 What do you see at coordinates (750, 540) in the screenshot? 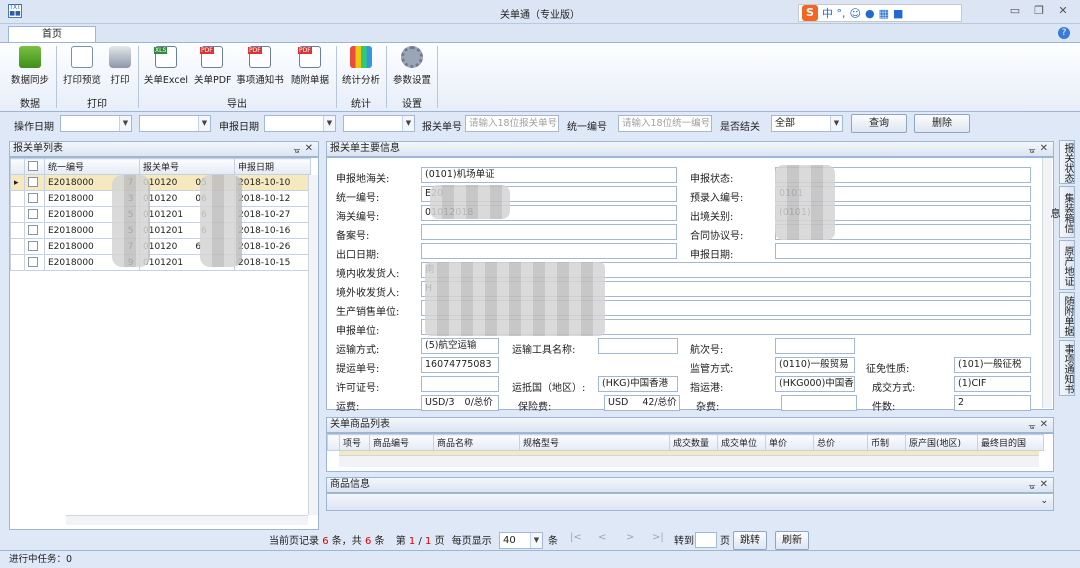
I see `jump-button: 跳转` at bounding box center [750, 540].